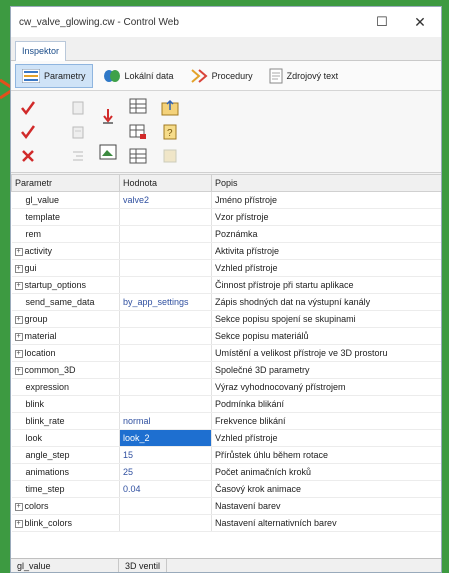 This screenshot has height=573, width=449. Describe the element at coordinates (65, 285) in the screenshot. I see `parameter-cell: + startup_options` at that location.